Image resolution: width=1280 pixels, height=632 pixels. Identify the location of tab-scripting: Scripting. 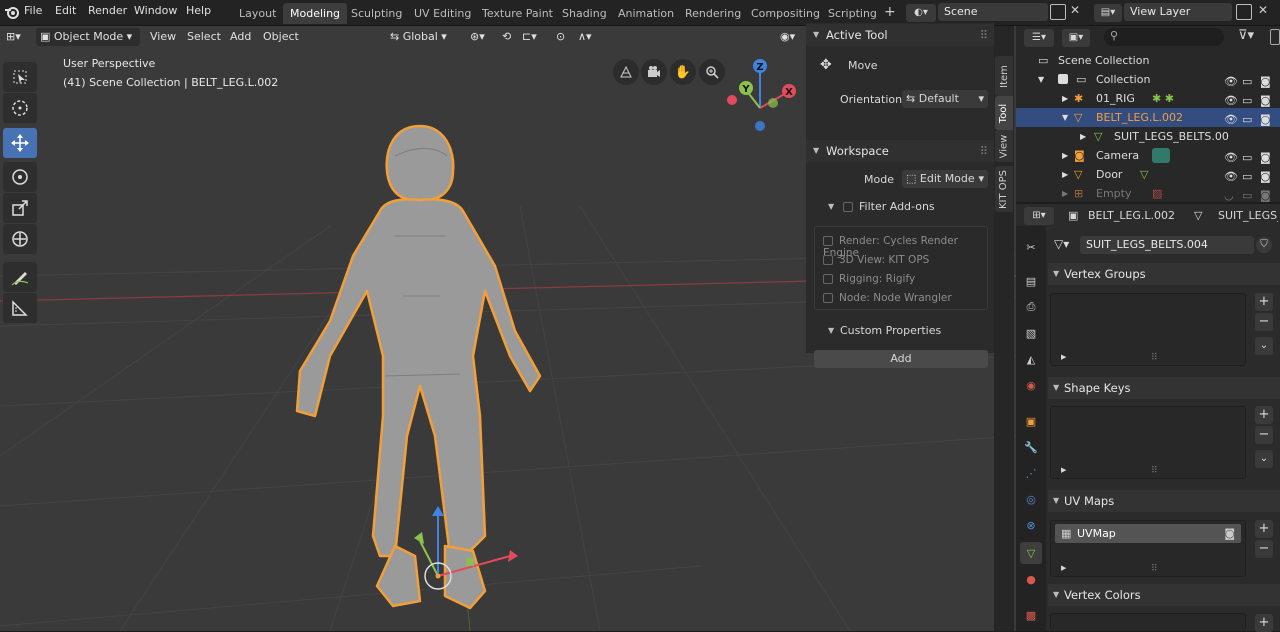
(852, 13).